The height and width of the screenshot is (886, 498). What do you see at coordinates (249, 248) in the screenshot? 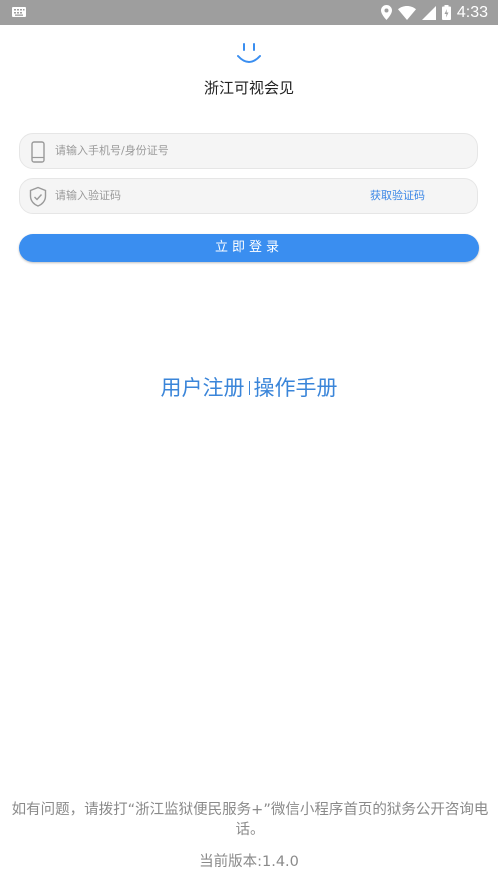
I see `login-button: 立即登录` at bounding box center [249, 248].